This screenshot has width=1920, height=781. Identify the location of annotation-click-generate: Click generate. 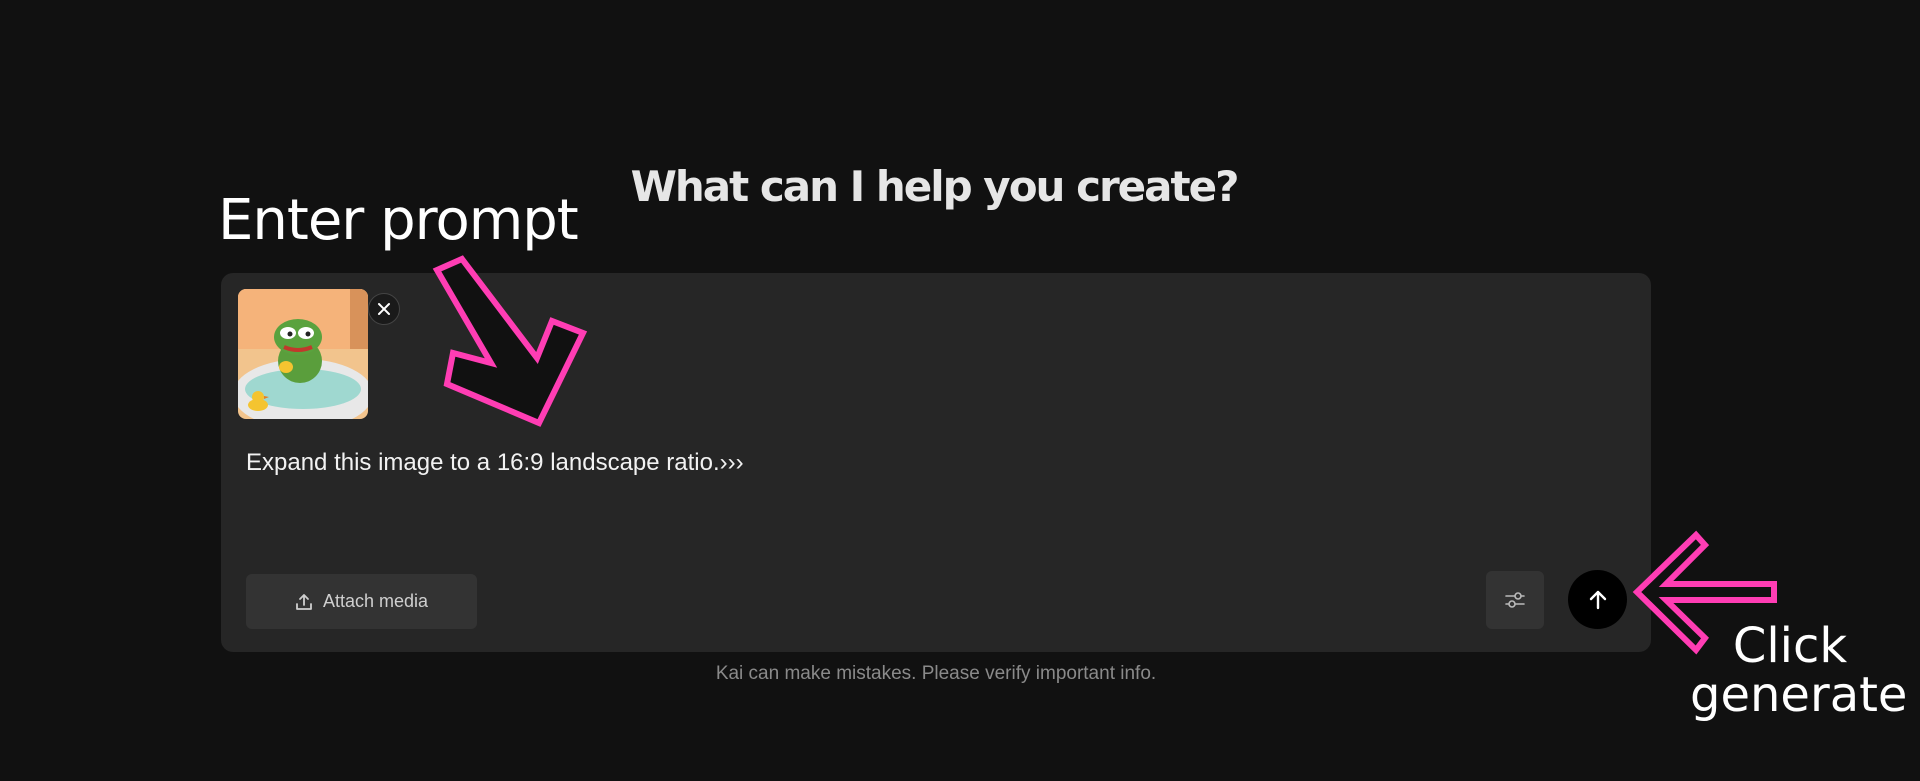
(1799, 670).